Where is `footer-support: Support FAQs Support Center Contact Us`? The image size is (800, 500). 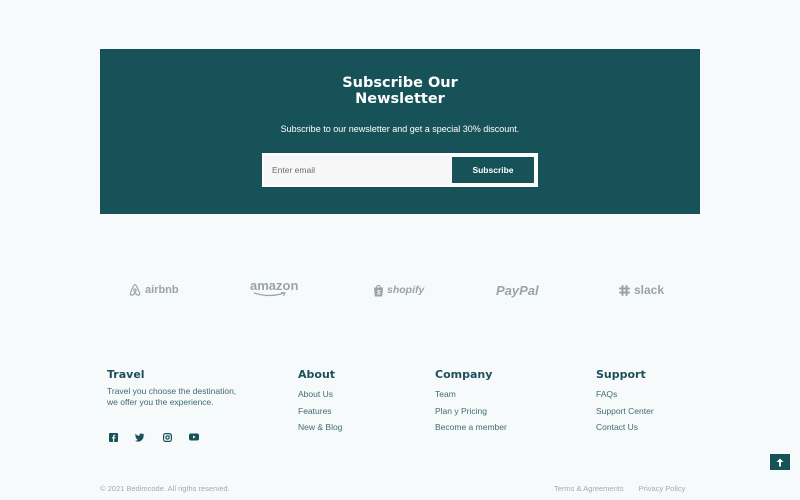 footer-support: Support FAQs Support Center Contact Us is located at coordinates (625, 402).